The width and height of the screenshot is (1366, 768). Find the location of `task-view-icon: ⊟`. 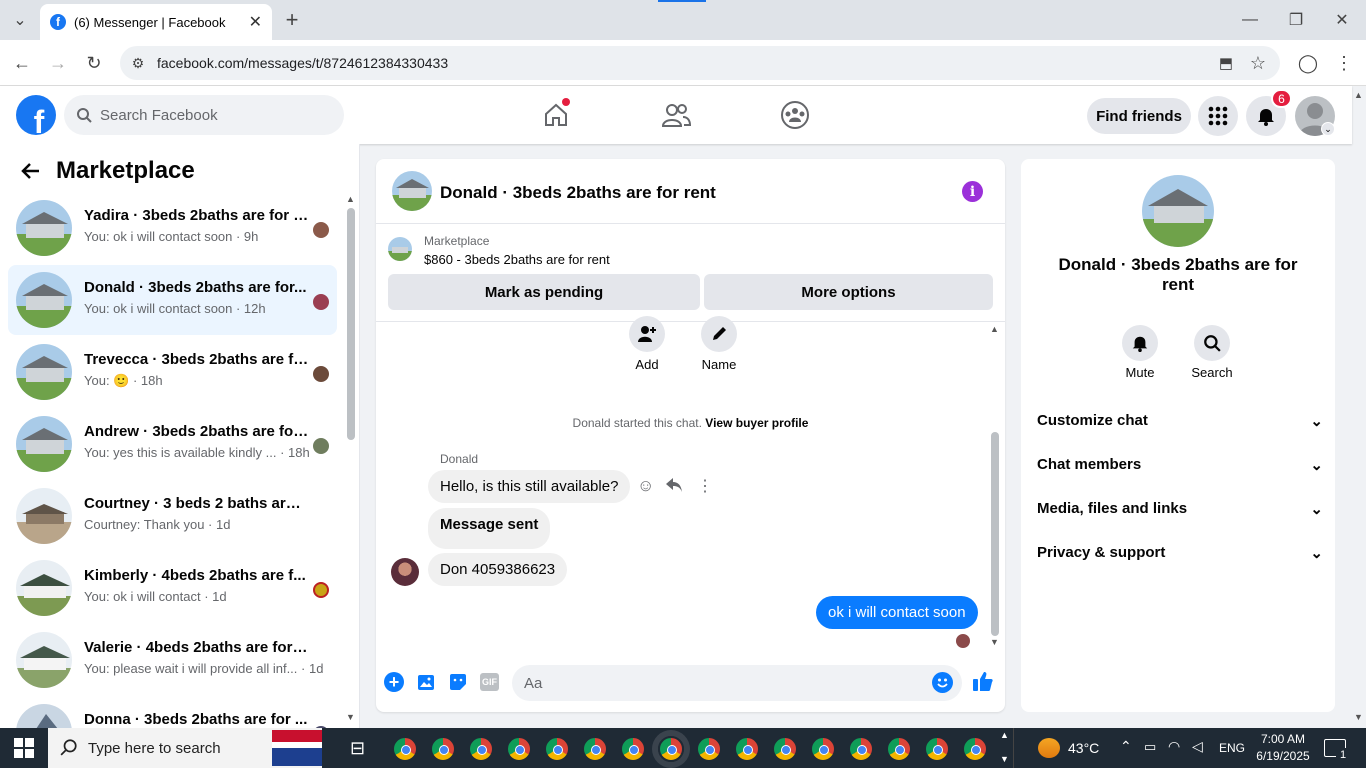

task-view-icon: ⊟ is located at coordinates (357, 748).